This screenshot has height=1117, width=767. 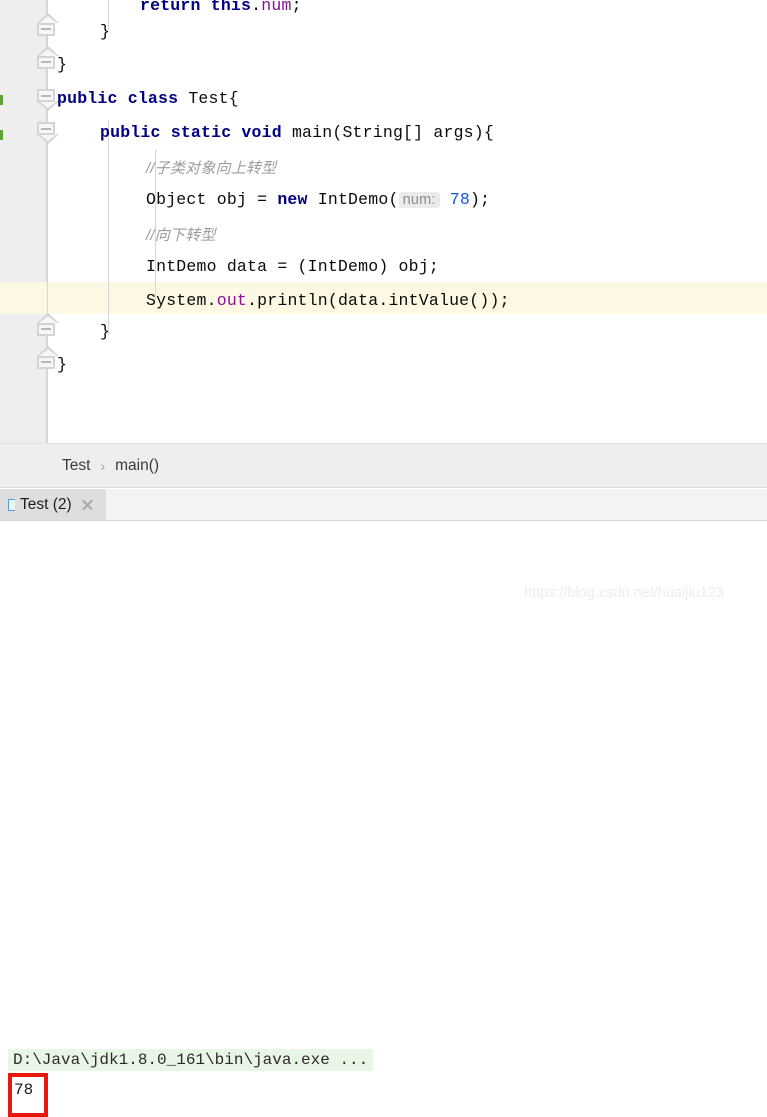 I want to click on run-config-icon, so click(x=11, y=504).